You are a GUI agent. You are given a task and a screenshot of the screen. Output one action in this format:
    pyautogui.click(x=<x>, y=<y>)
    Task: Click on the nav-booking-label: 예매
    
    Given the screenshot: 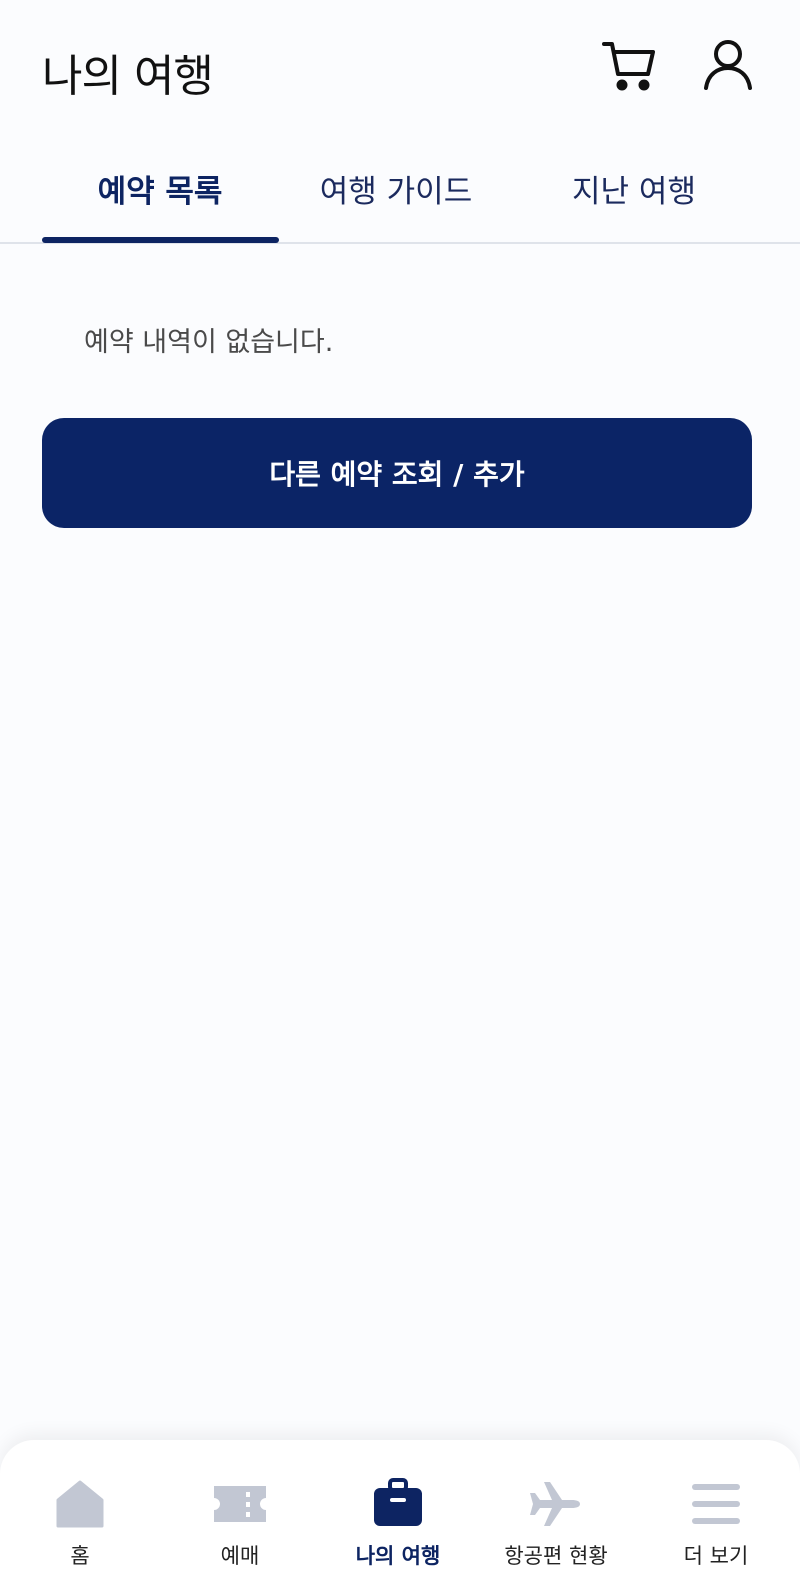 What is the action you would take?
    pyautogui.click(x=240, y=1556)
    